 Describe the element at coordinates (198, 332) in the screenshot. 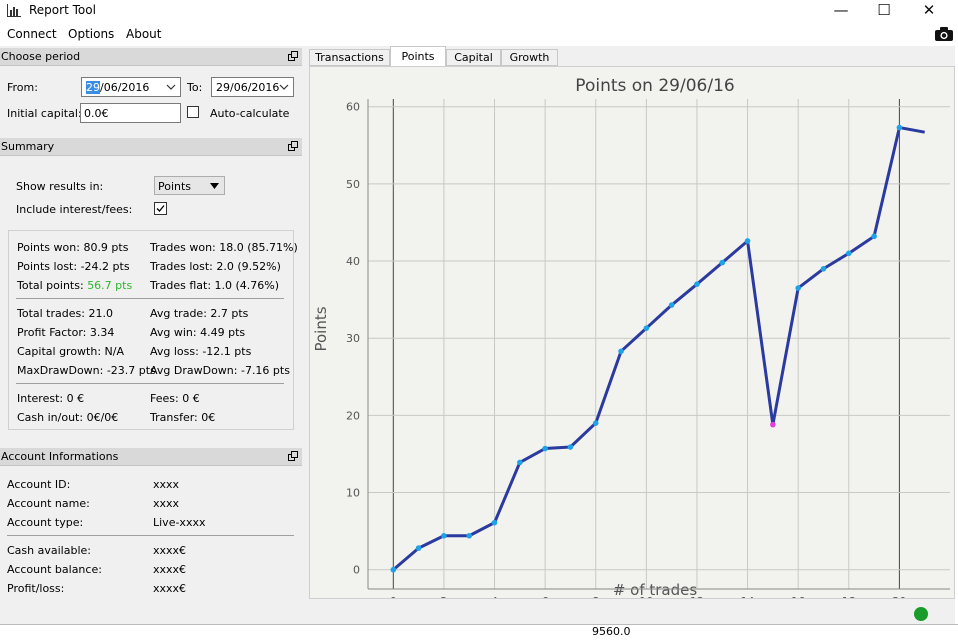

I see `avg-win: Avg win: 4.49 pts` at that location.